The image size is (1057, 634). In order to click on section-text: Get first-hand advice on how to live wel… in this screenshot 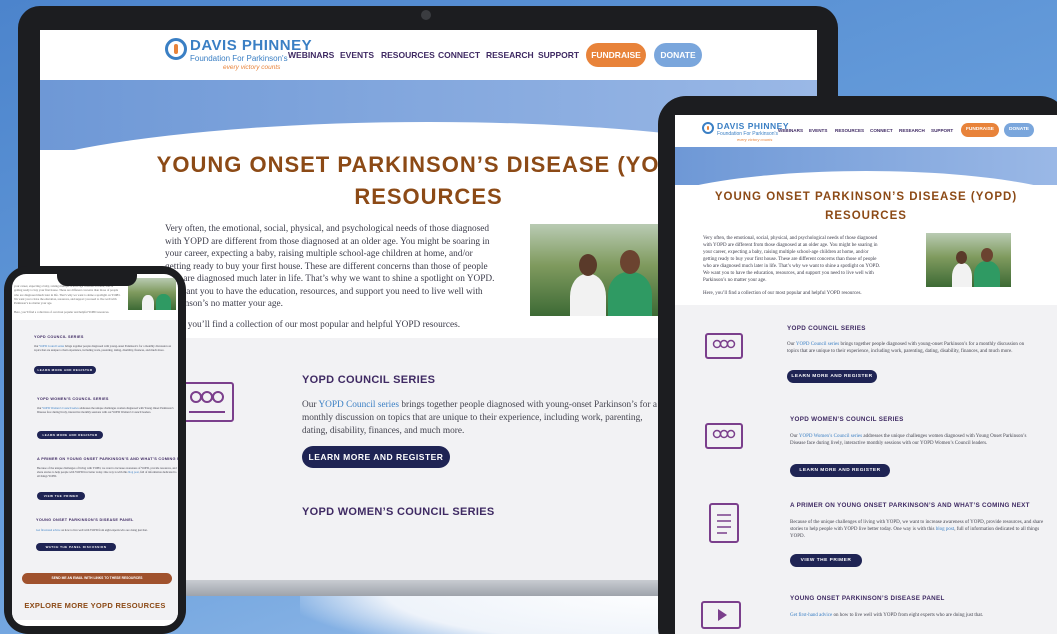, I will do `click(106, 530)`.